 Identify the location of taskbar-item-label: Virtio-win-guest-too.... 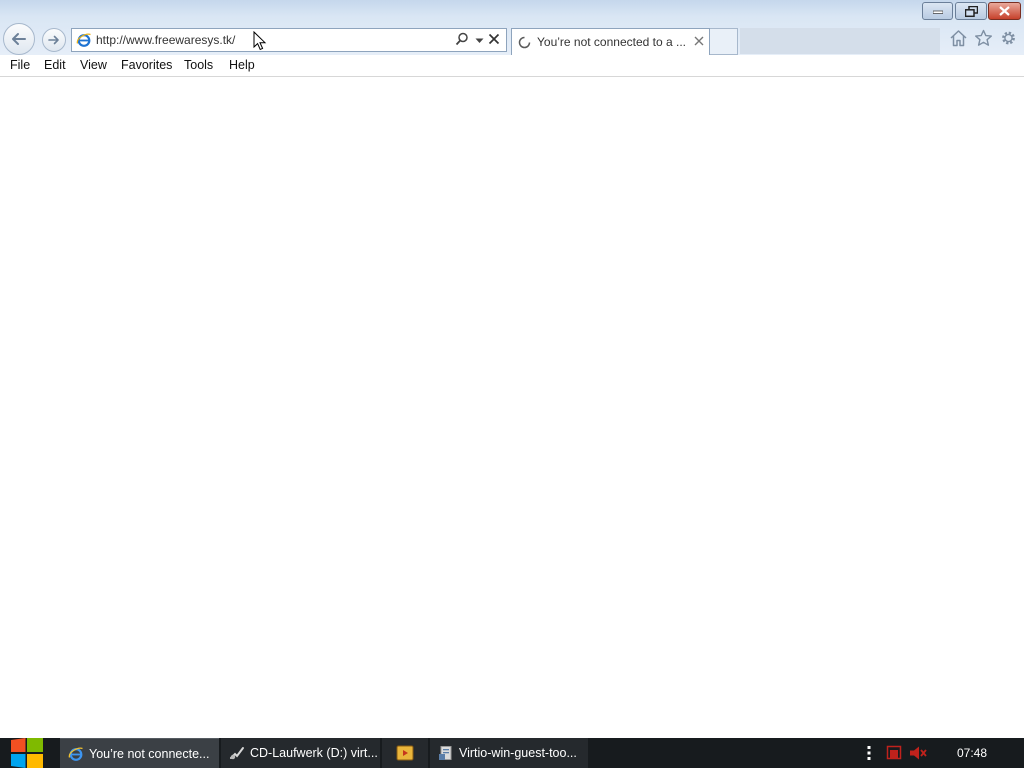
(518, 753).